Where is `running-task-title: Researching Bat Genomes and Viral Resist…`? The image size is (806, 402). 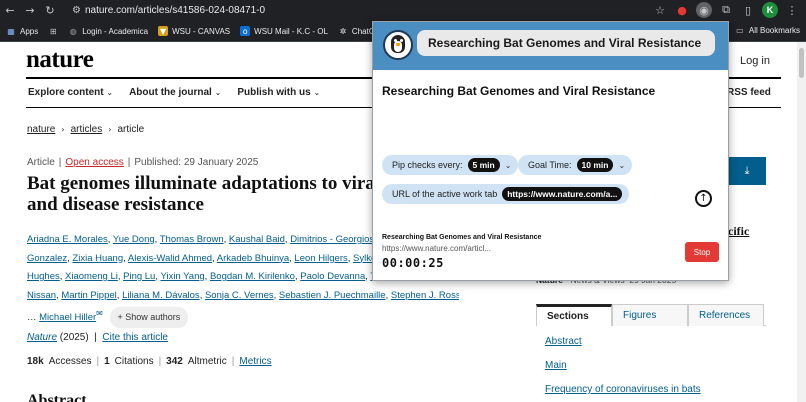
running-task-title: Researching Bat Genomes and Viral Resist… is located at coordinates (462, 237).